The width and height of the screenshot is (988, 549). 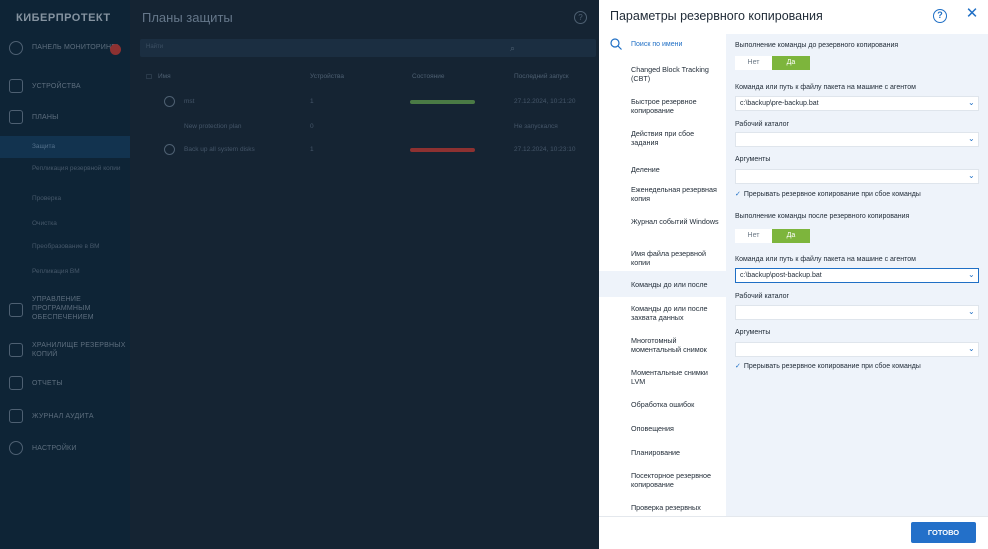 I want to click on option-fast-backup: Быстрое резервное копирование, so click(x=662, y=107).